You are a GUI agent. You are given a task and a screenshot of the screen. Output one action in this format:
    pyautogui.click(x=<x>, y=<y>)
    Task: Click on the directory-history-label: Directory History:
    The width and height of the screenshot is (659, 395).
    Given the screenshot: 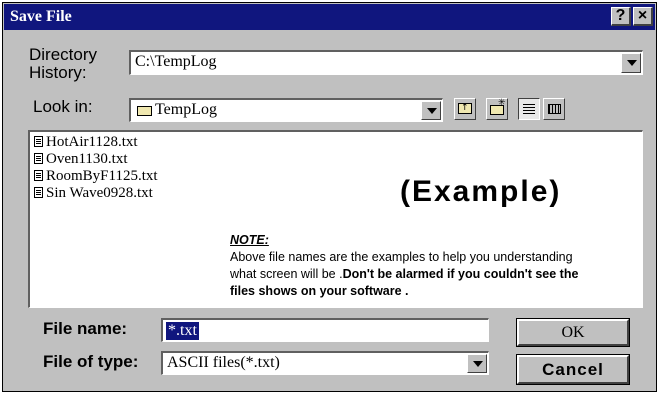 What is the action you would take?
    pyautogui.click(x=63, y=64)
    